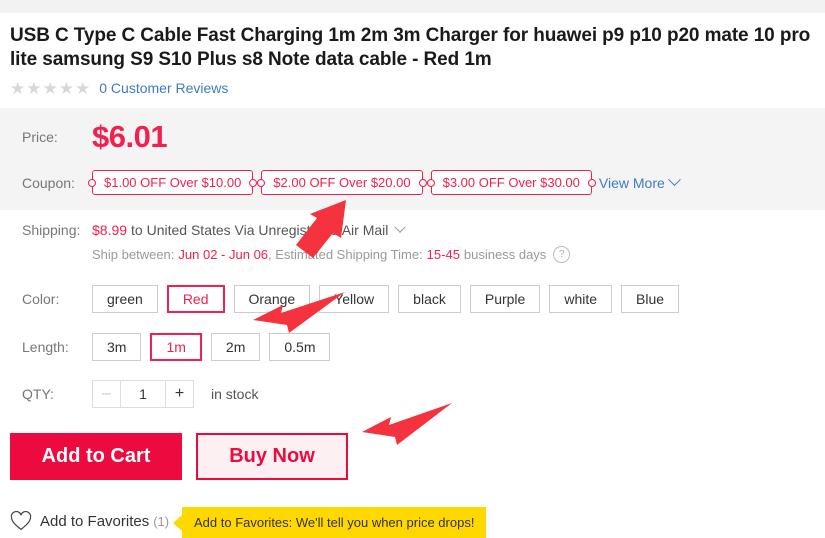 This screenshot has height=538, width=825. I want to click on quantity-increment-button: +, so click(179, 394).